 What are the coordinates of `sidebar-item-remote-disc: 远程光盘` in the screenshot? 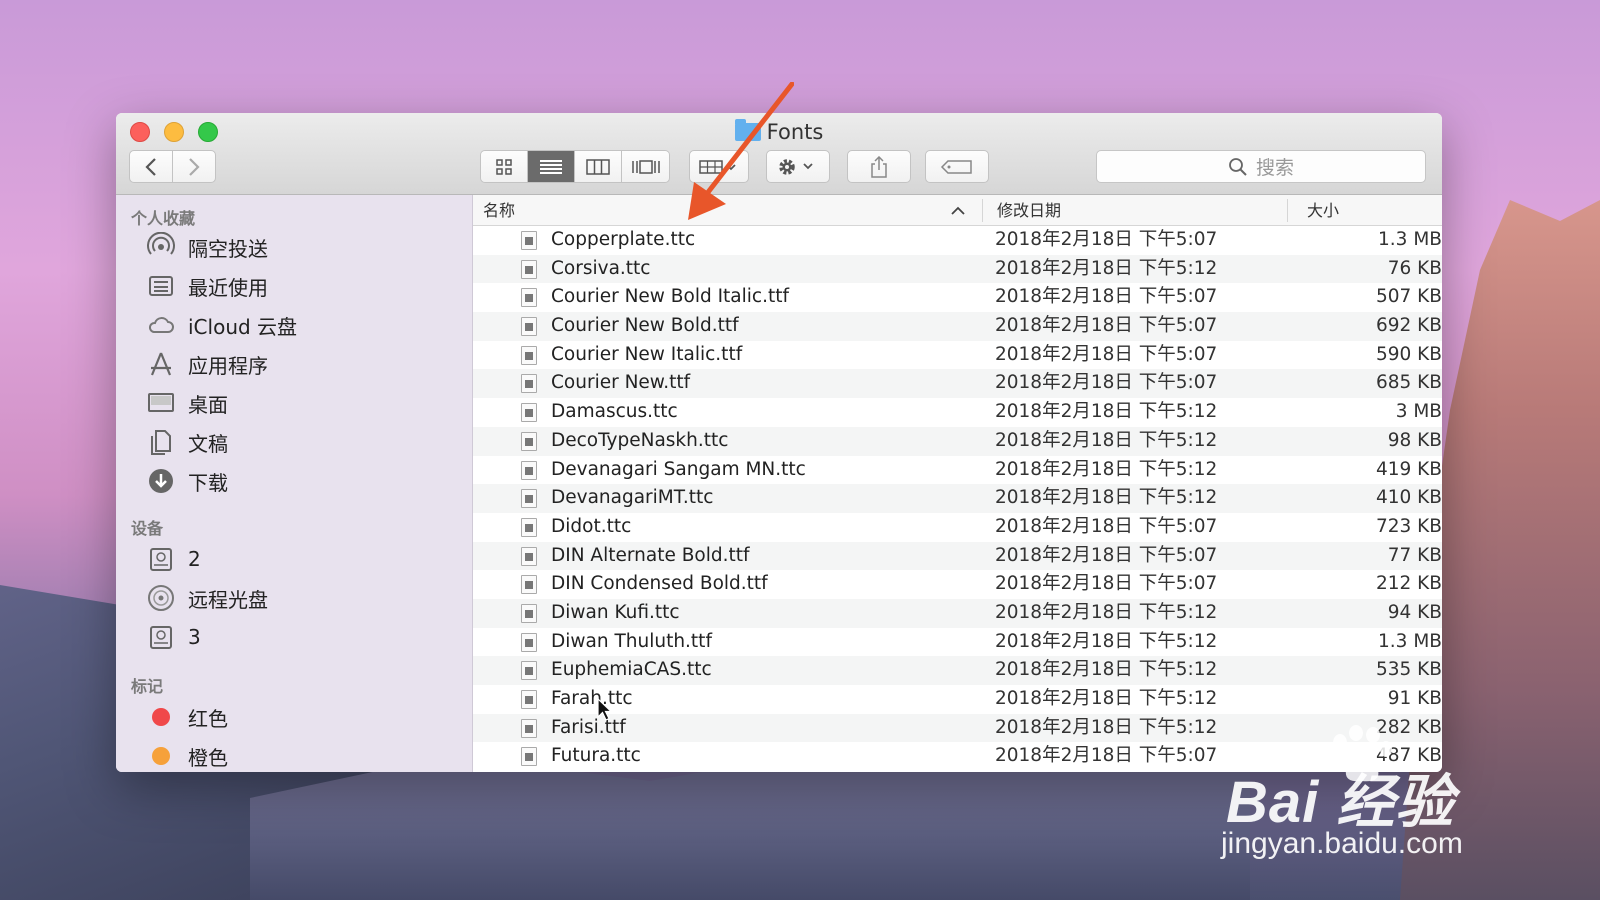 It's located at (207, 598).